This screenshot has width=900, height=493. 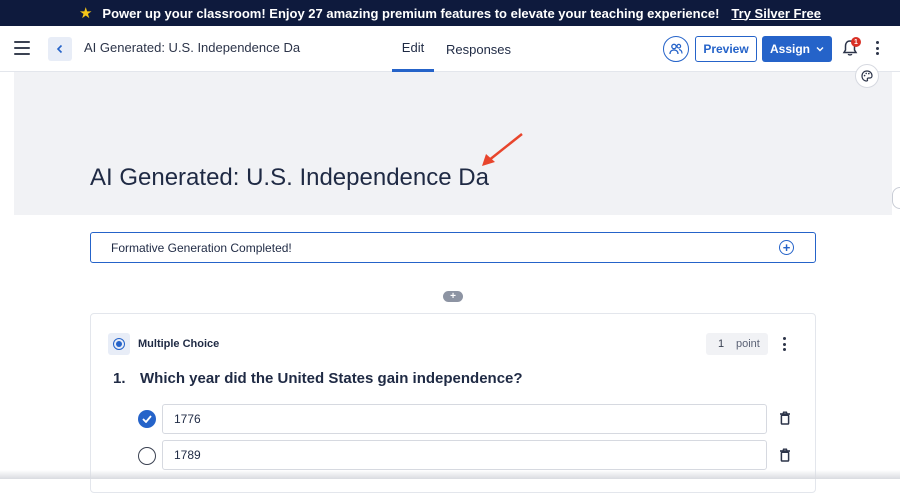 I want to click on side-panel-handle, so click(x=896, y=198).